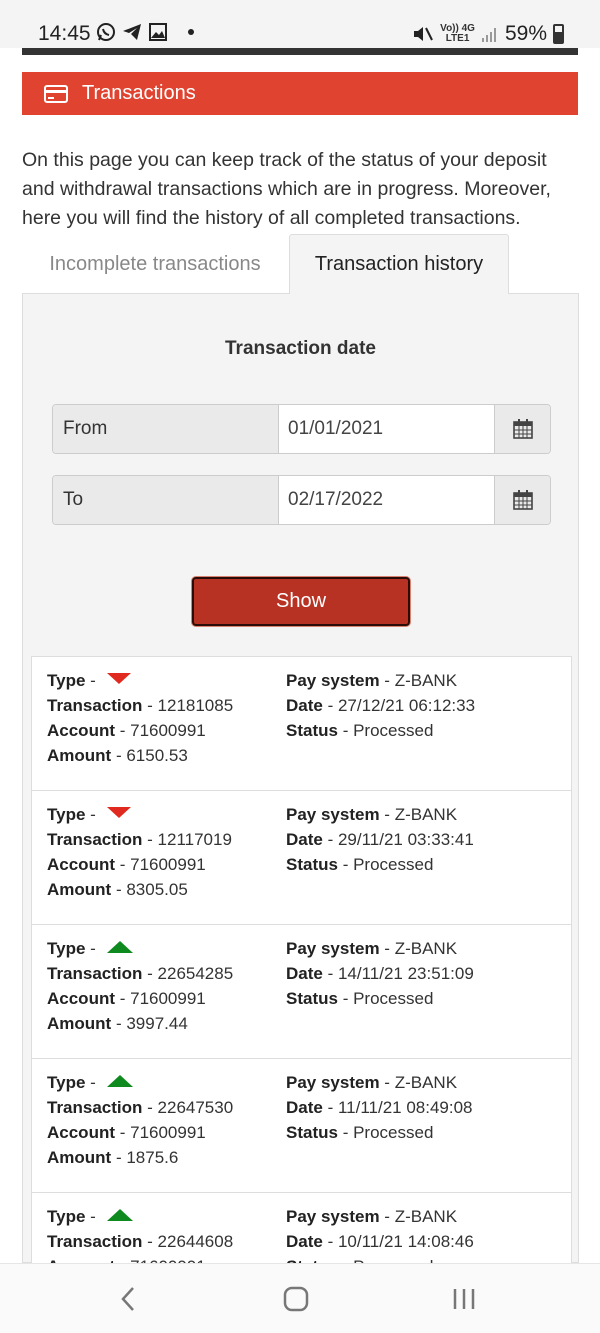  Describe the element at coordinates (380, 839) in the screenshot. I see `tx-date: Date - 29/11/21 03:33:41` at that location.